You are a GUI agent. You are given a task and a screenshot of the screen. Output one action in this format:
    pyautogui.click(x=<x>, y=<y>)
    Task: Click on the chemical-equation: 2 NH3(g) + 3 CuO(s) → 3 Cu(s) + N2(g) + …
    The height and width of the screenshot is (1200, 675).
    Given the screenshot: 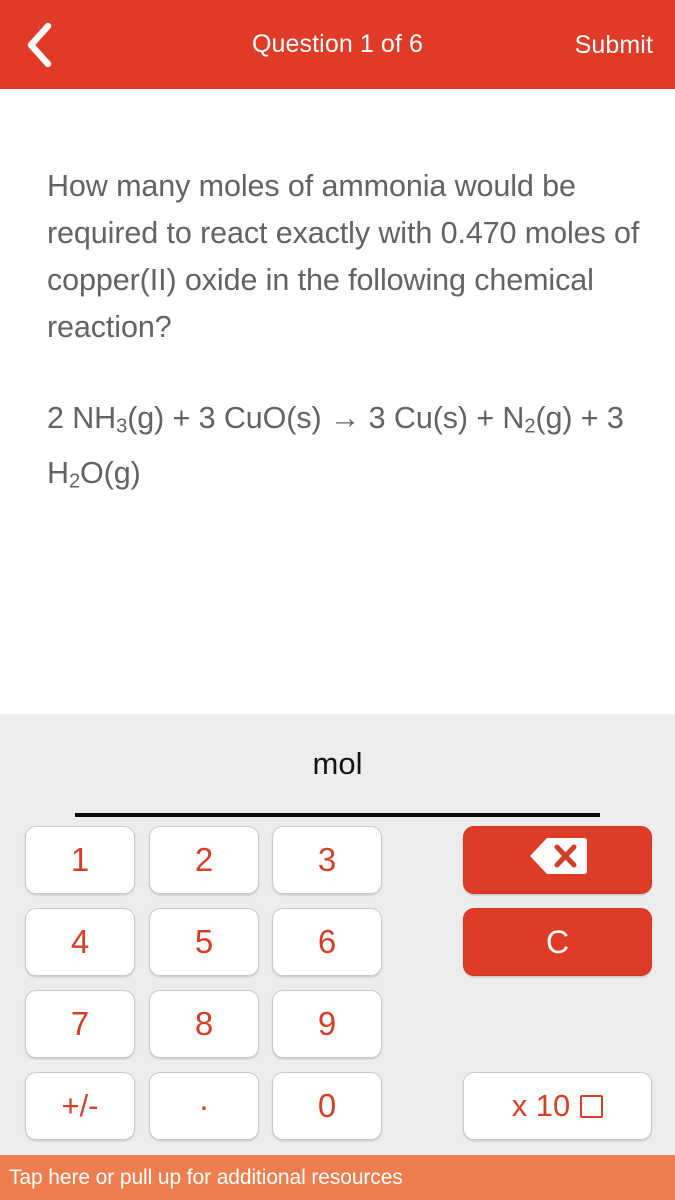 What is the action you would take?
    pyautogui.click(x=335, y=447)
    